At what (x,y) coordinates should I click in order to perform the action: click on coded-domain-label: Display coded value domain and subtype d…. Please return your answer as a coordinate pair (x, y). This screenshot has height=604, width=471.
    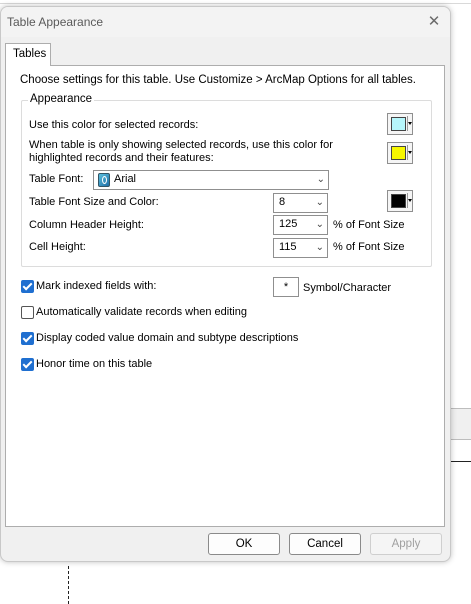
    Looking at the image, I should click on (167, 338).